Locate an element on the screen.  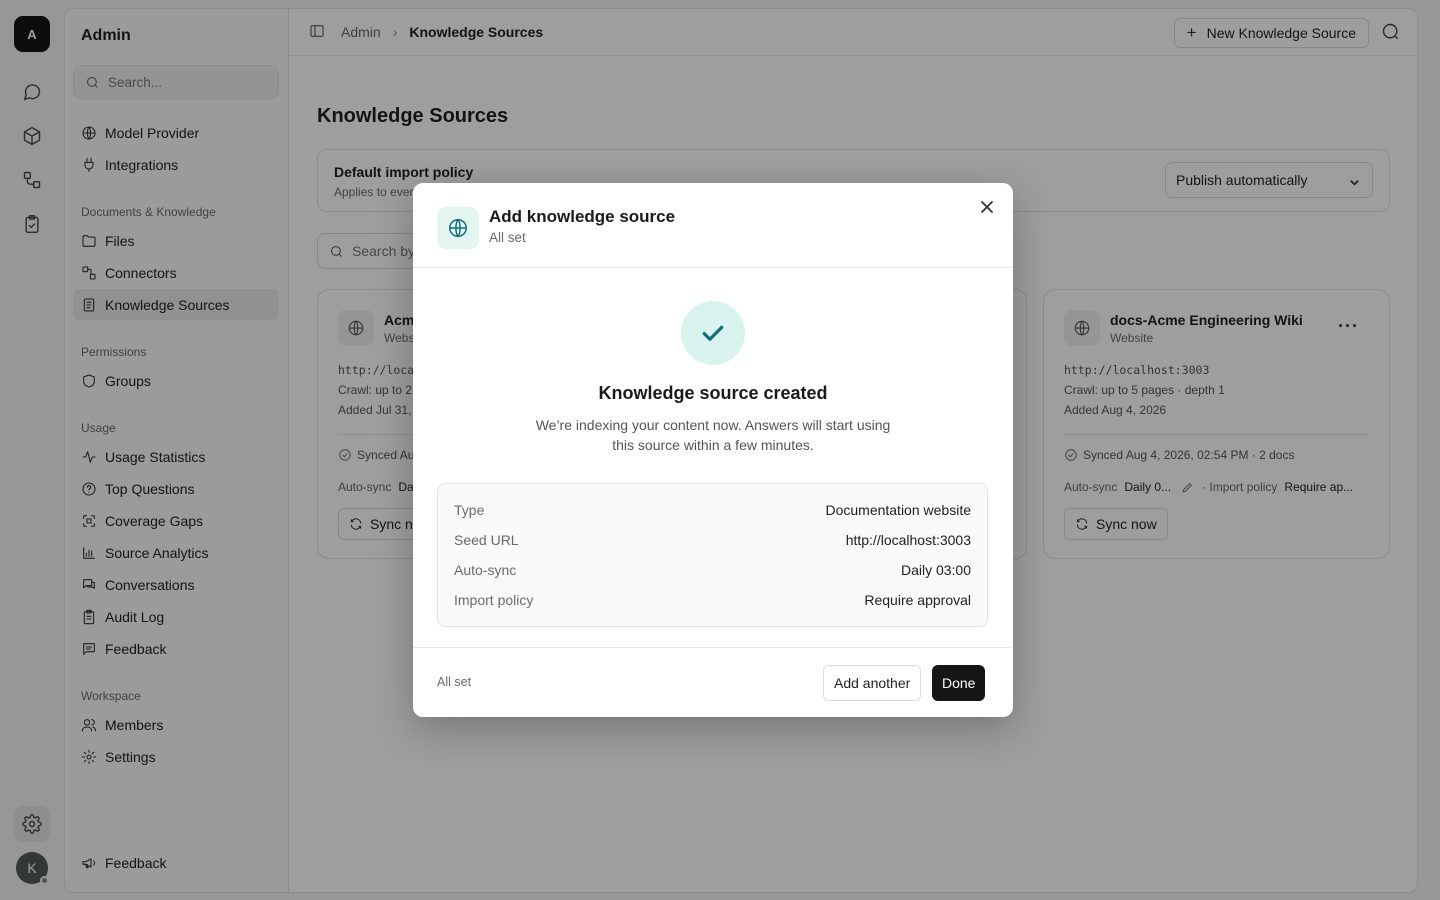
summary-value: Daily 03:00 is located at coordinates (935, 570).